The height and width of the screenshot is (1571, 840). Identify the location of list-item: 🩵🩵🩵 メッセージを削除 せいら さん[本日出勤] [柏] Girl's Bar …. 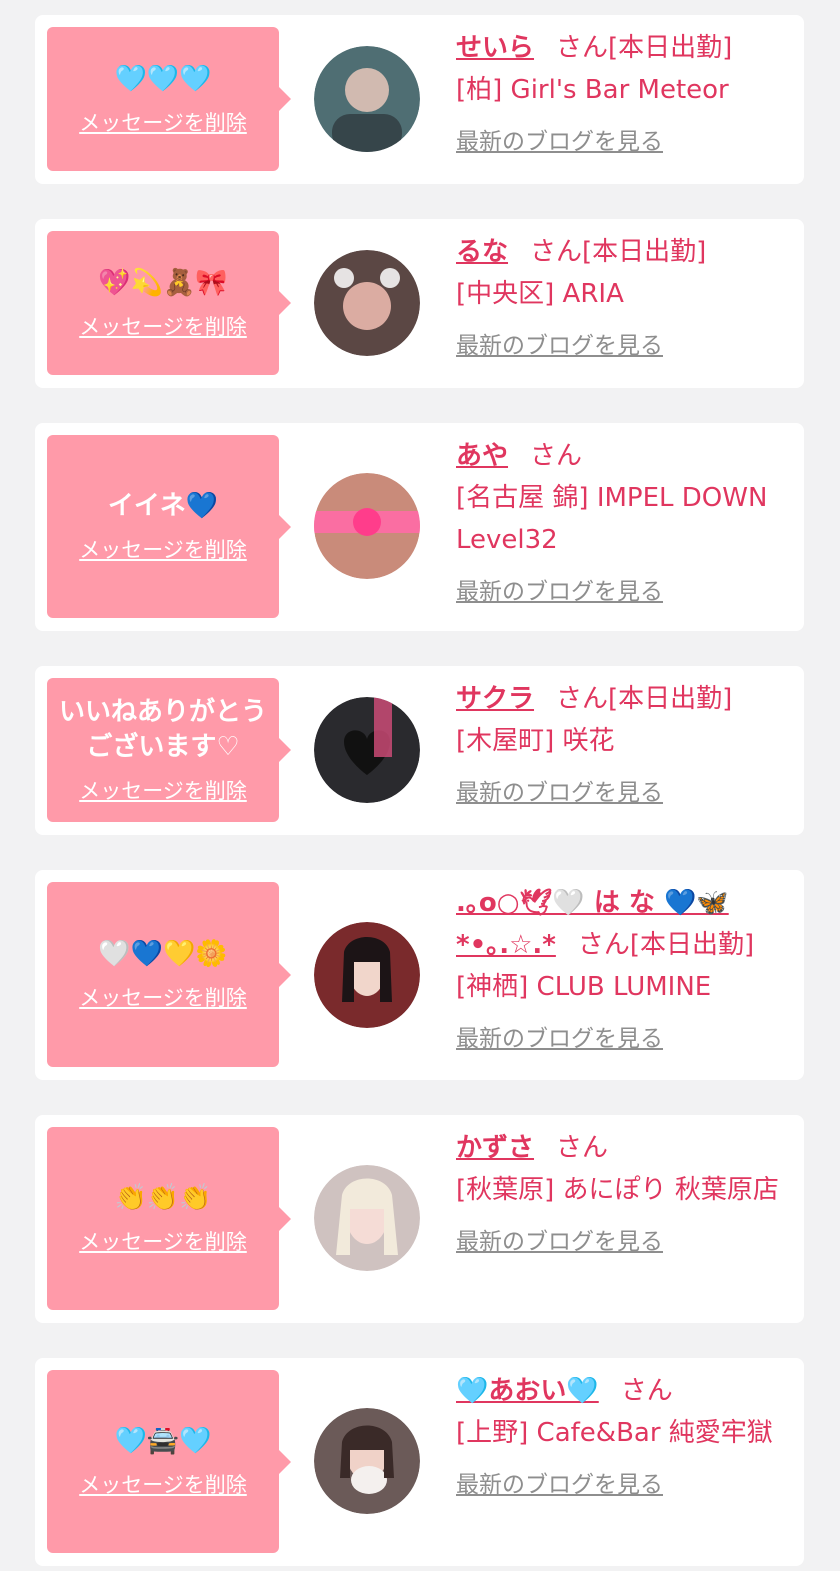
(419, 99).